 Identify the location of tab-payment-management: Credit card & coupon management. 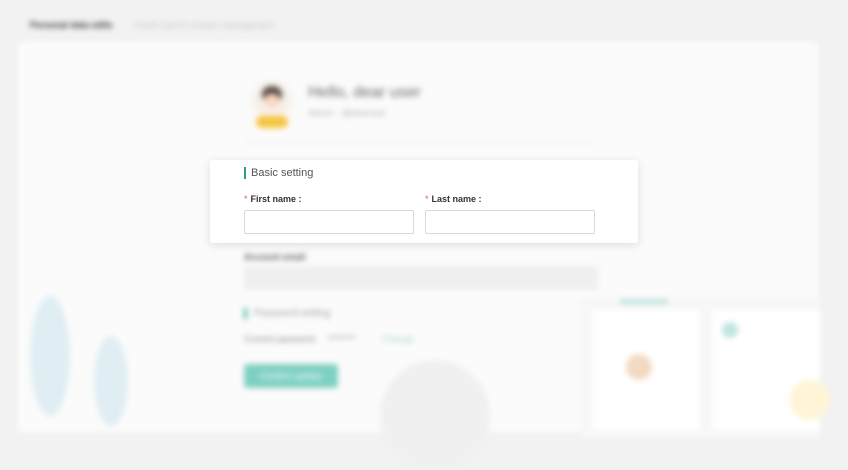
(205, 25).